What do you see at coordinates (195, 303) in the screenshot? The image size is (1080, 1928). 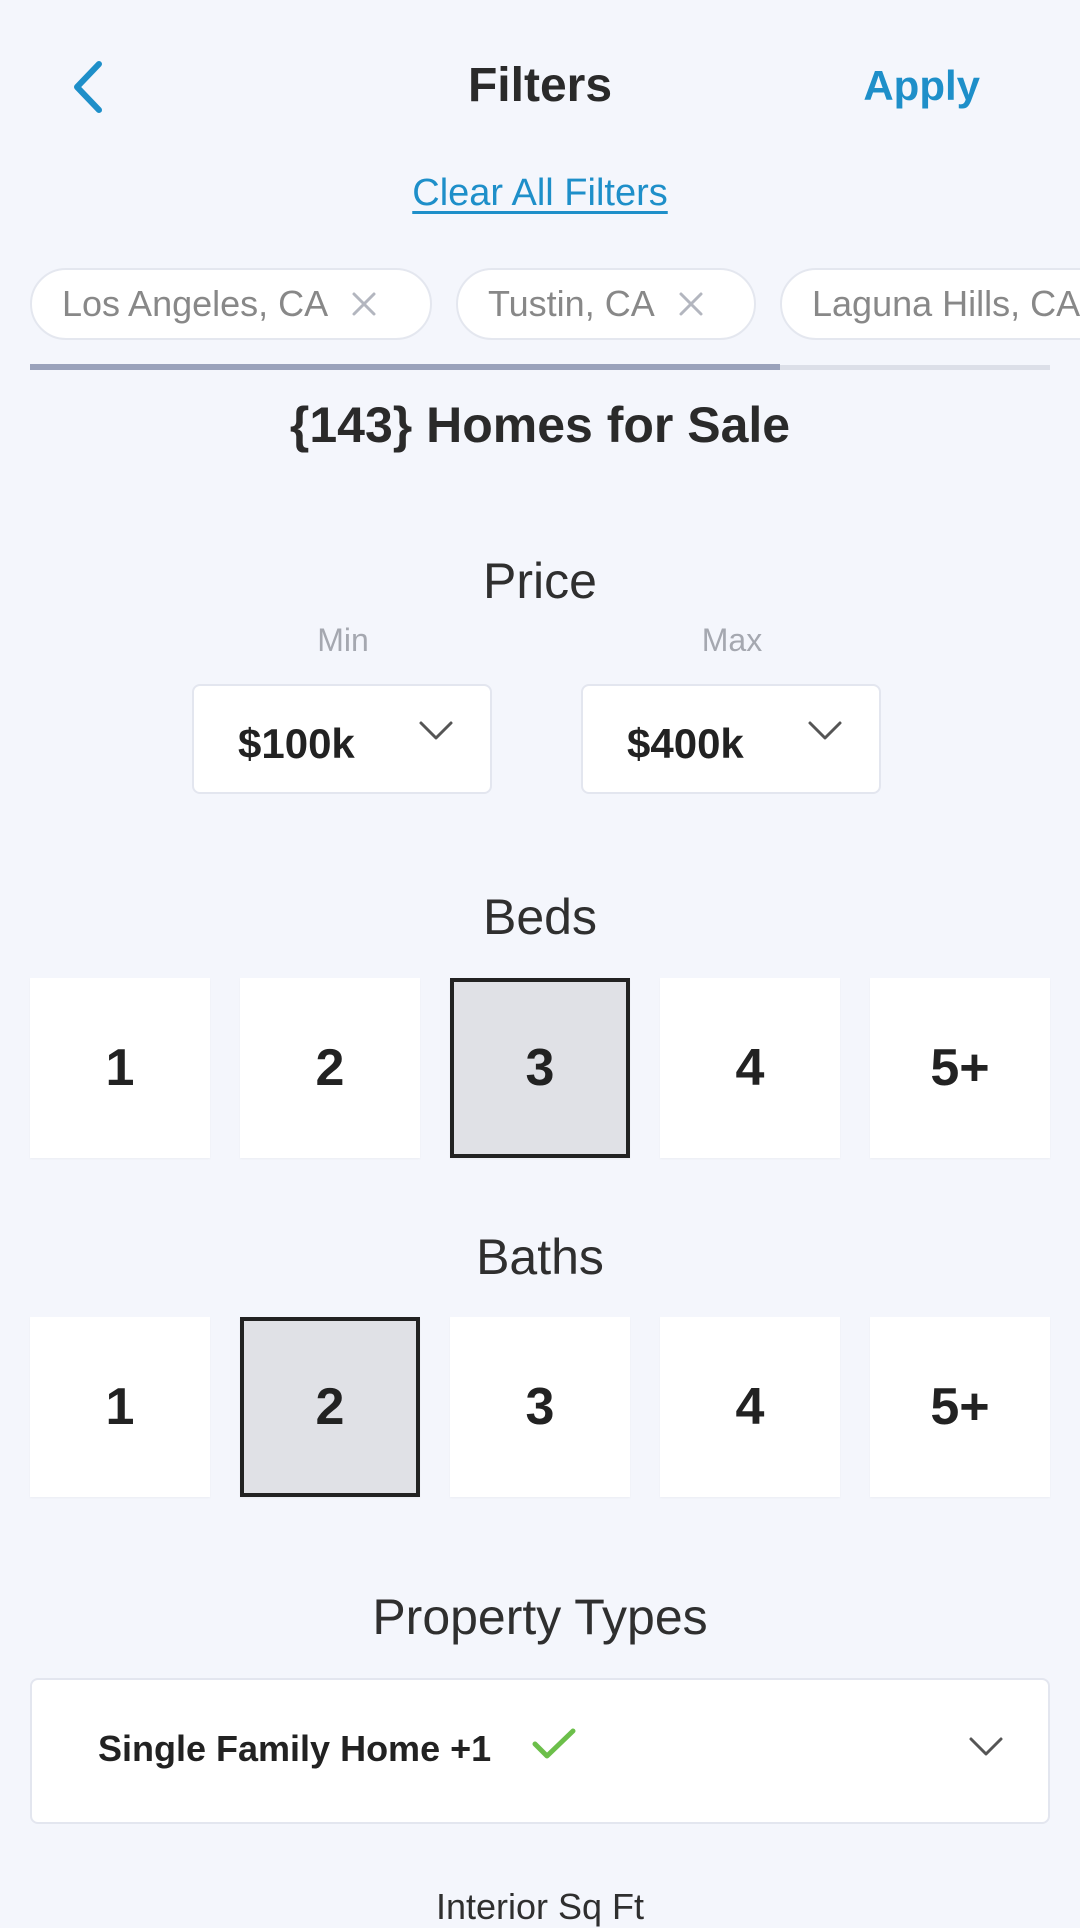 I see `location-chip-label: Los Angeles, CA` at bounding box center [195, 303].